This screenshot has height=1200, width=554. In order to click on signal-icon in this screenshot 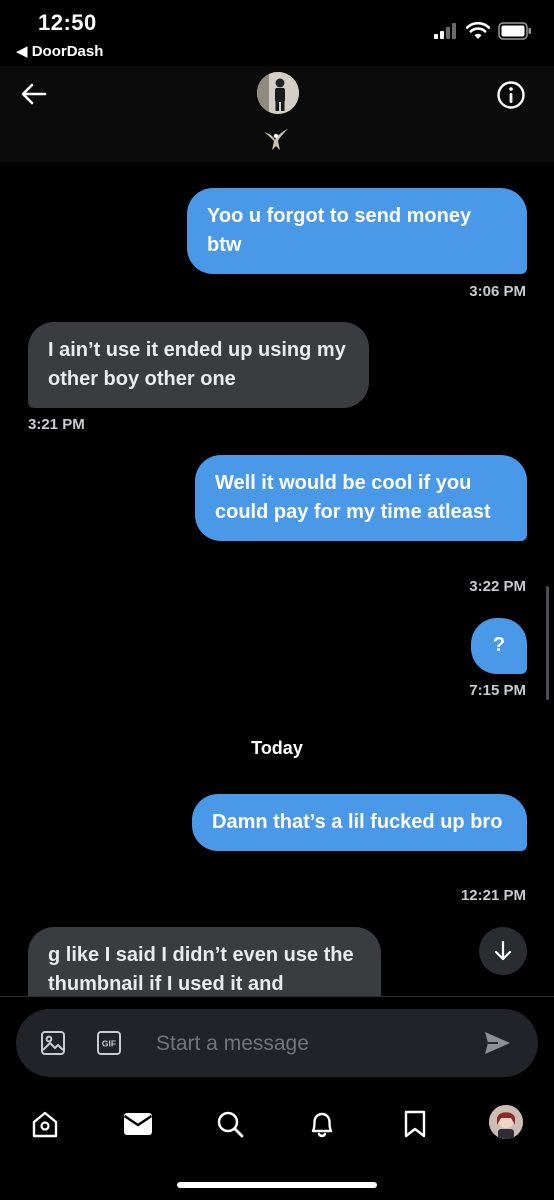, I will do `click(445, 31)`.